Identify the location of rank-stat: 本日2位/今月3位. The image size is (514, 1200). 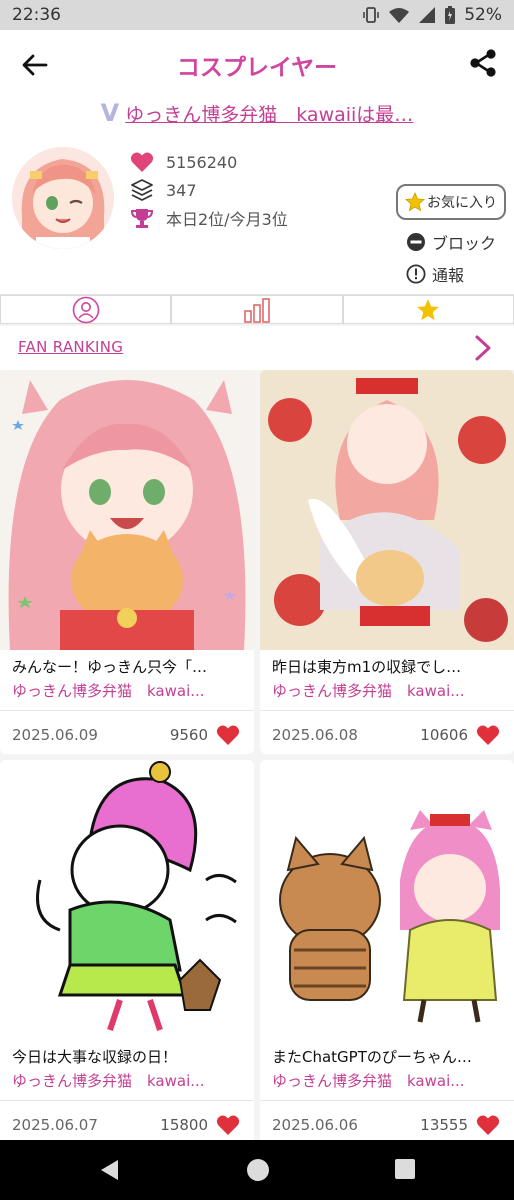
(209, 218).